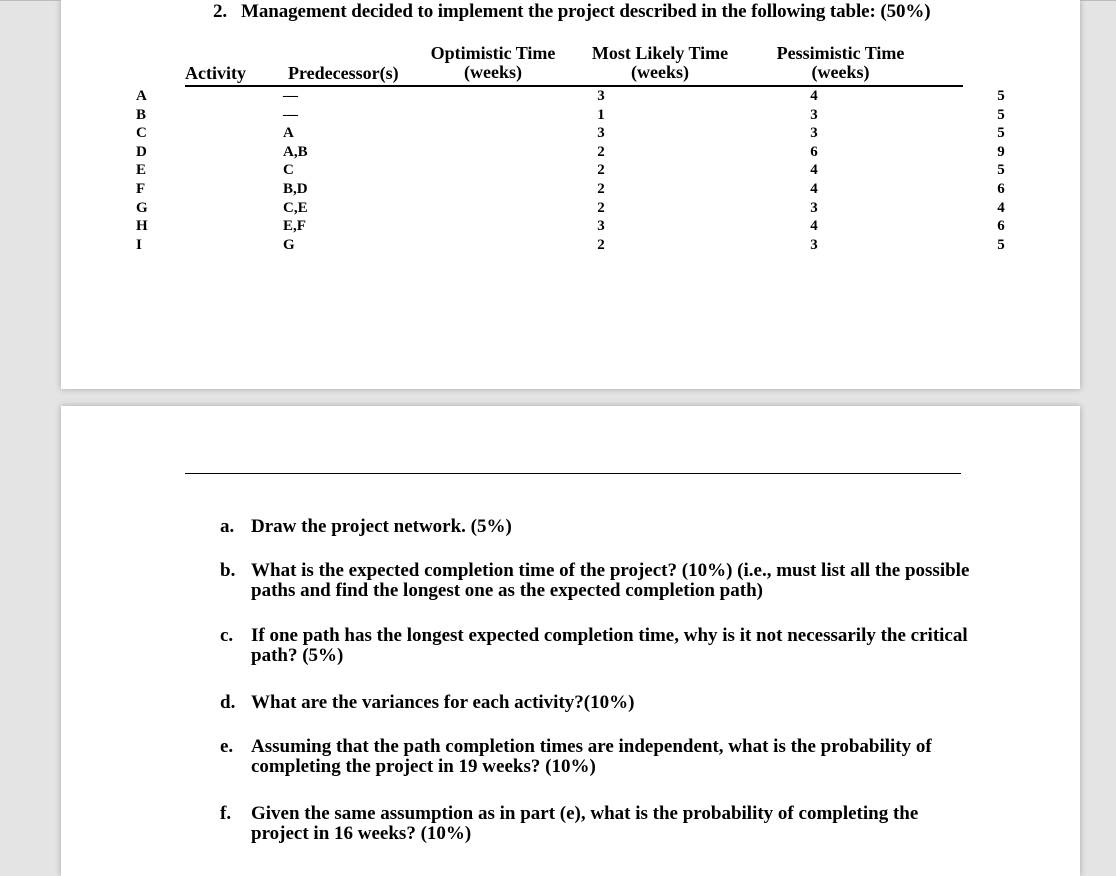 Image resolution: width=1116 pixels, height=876 pixels. I want to click on part-label: a., so click(227, 526).